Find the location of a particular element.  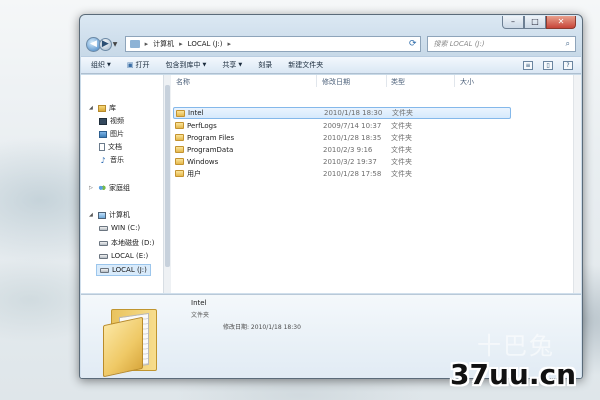

nav-item-drive-e: LOCAL (E:) is located at coordinates (123, 256).